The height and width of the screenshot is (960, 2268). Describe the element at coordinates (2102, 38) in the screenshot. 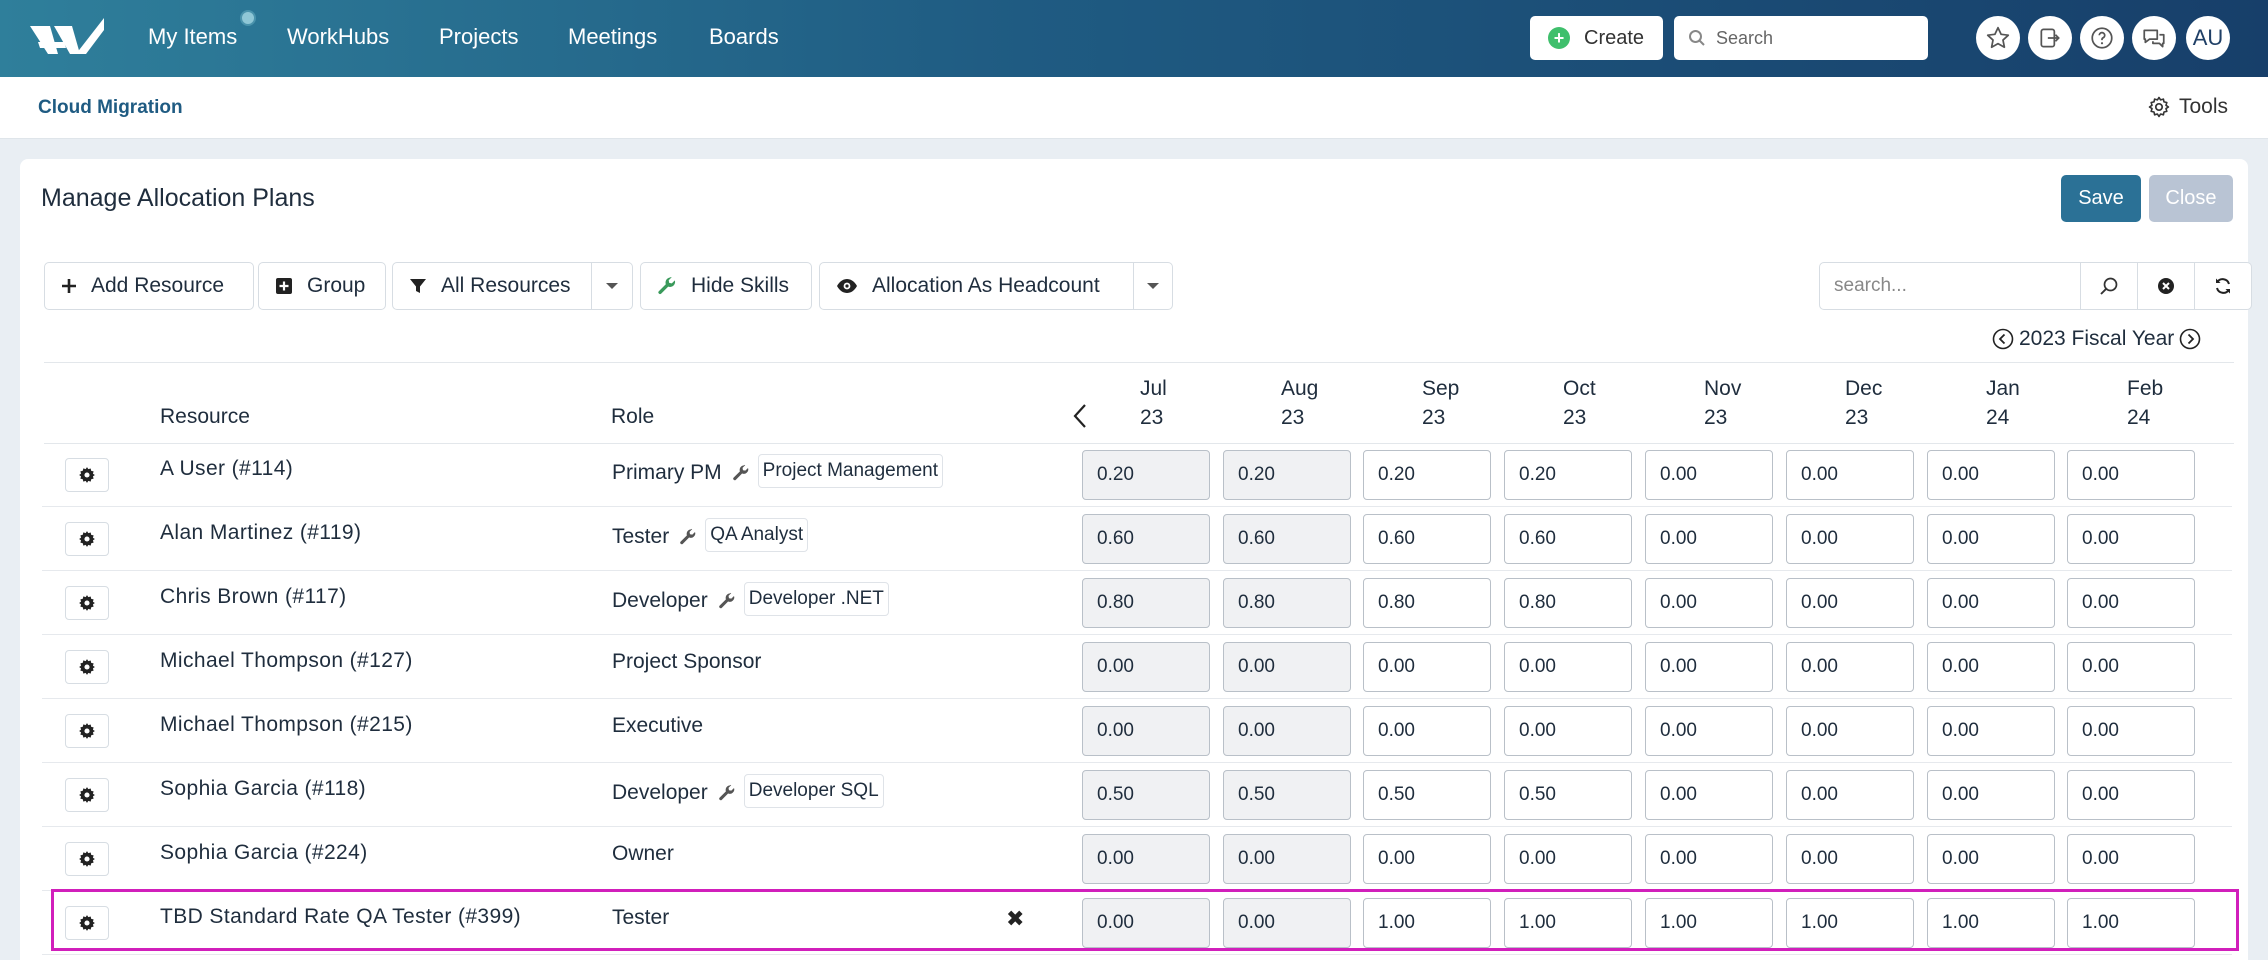

I see `help-button` at that location.